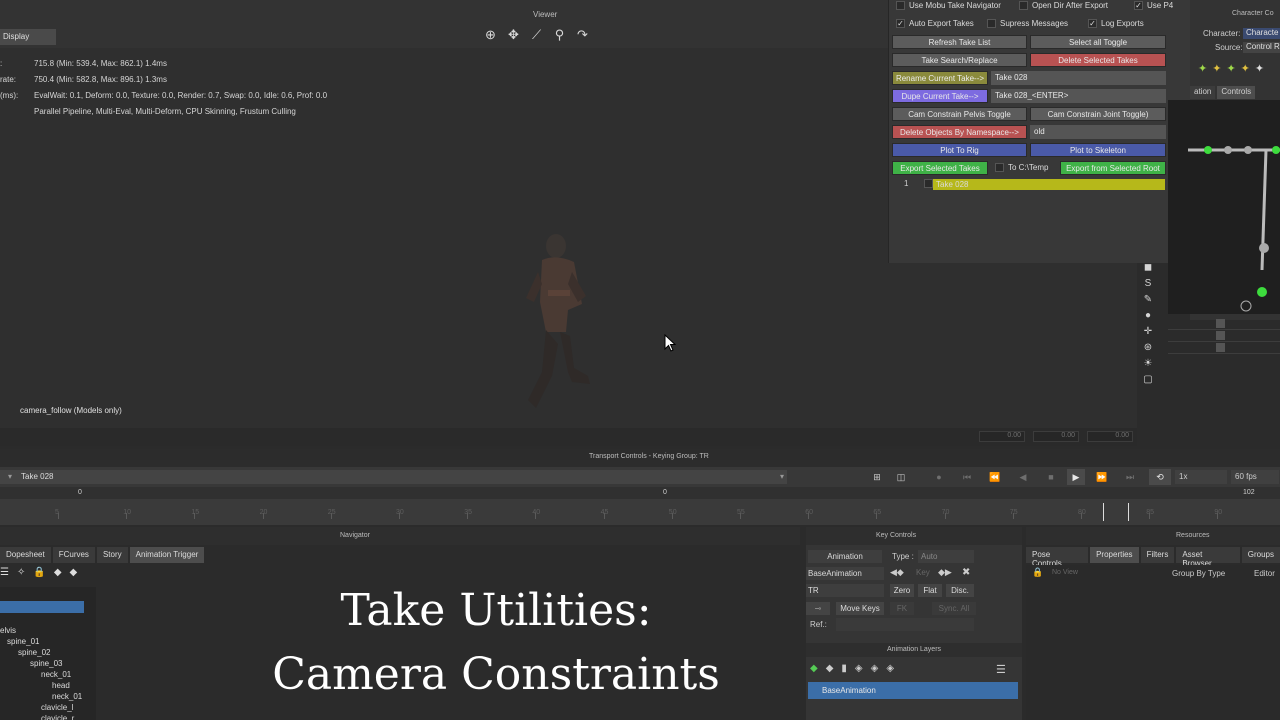 The height and width of the screenshot is (720, 1280). Describe the element at coordinates (1114, 555) in the screenshot. I see `tab-properties: Properties` at that location.